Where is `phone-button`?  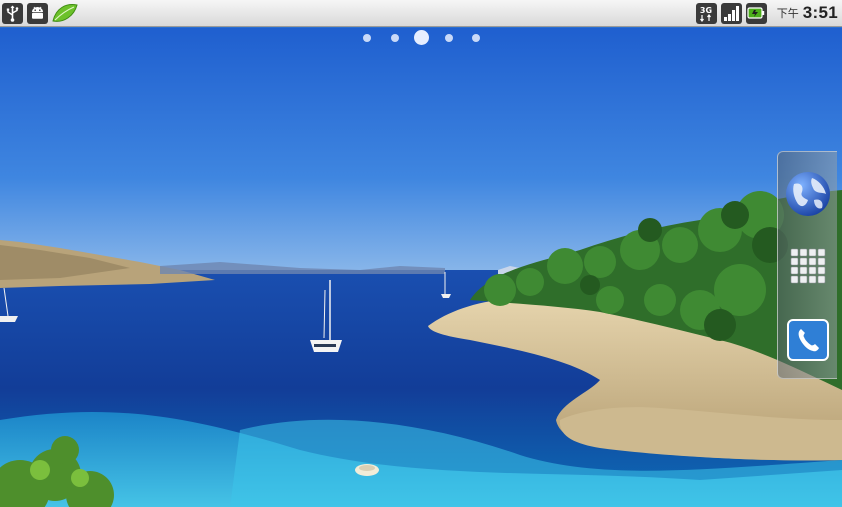
phone-button is located at coordinates (808, 340).